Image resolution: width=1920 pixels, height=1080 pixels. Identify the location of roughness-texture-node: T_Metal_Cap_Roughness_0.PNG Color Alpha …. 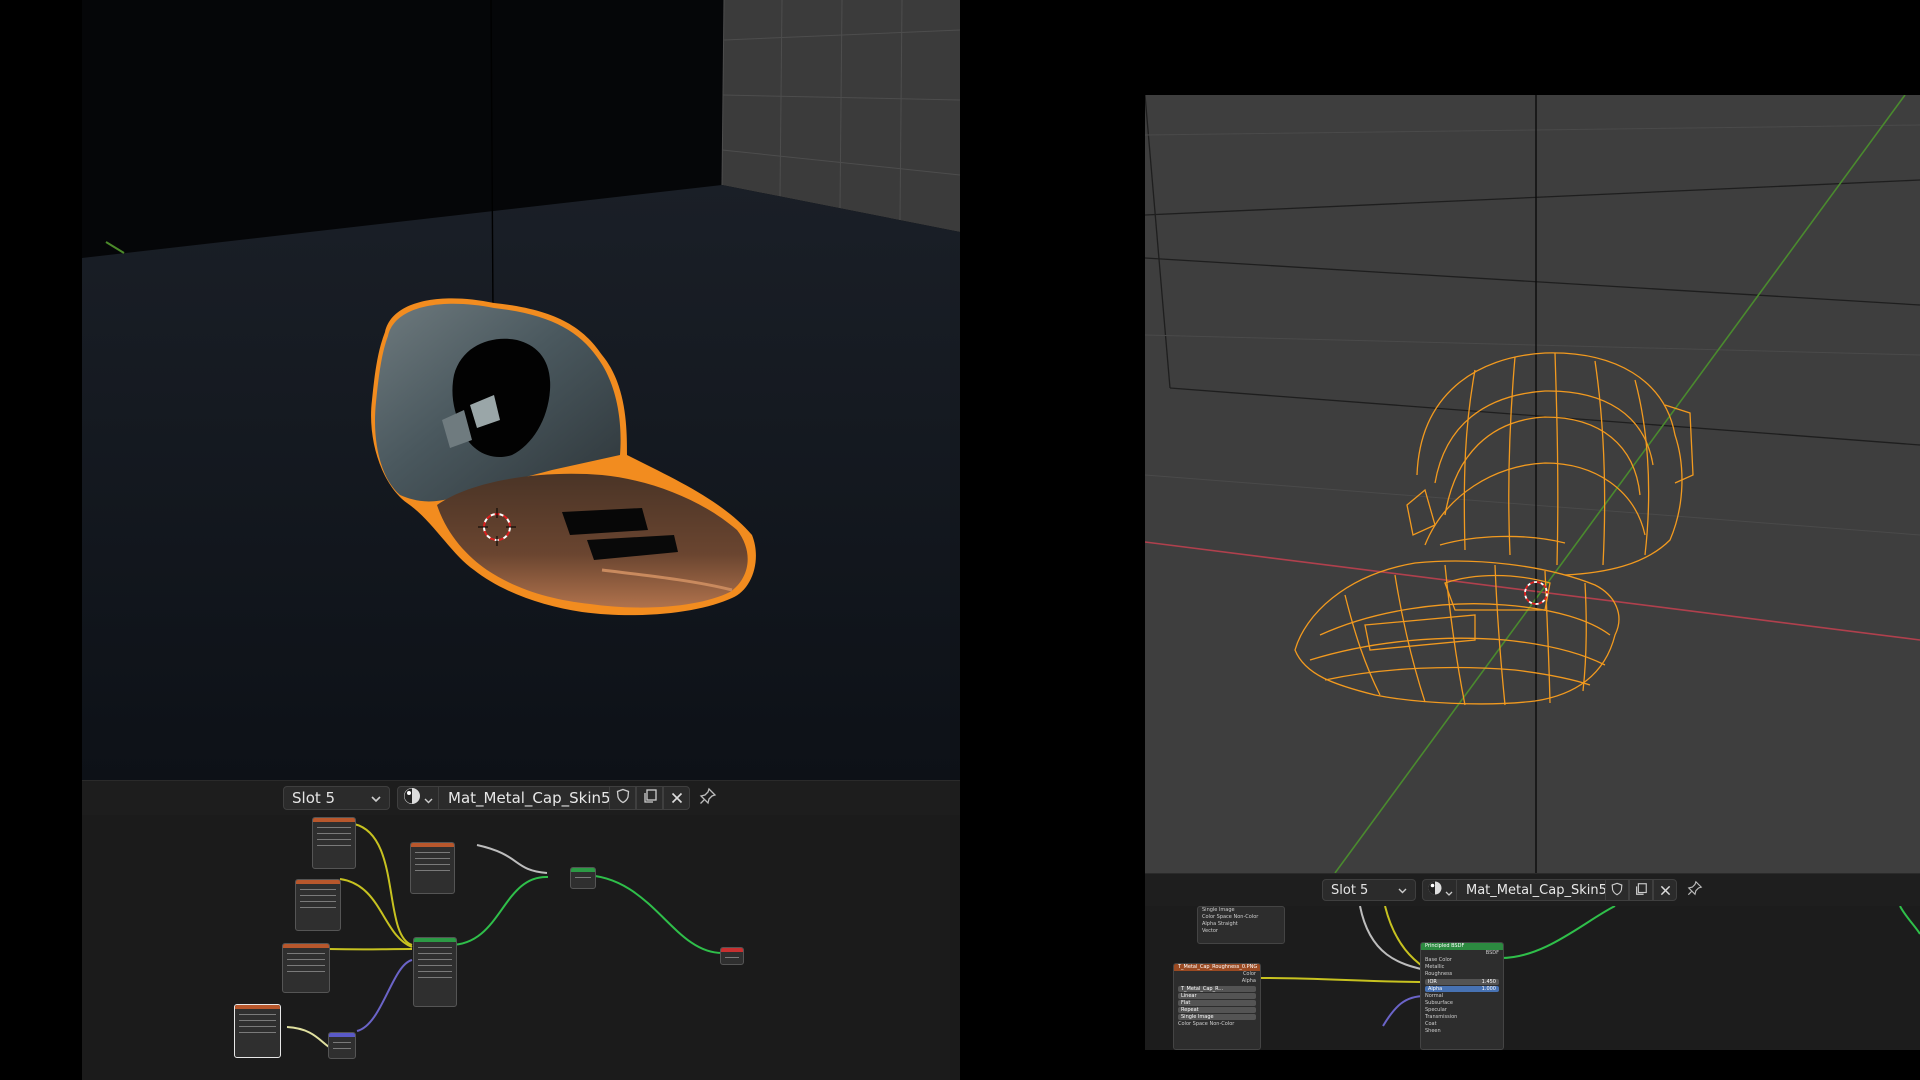
(1217, 1006).